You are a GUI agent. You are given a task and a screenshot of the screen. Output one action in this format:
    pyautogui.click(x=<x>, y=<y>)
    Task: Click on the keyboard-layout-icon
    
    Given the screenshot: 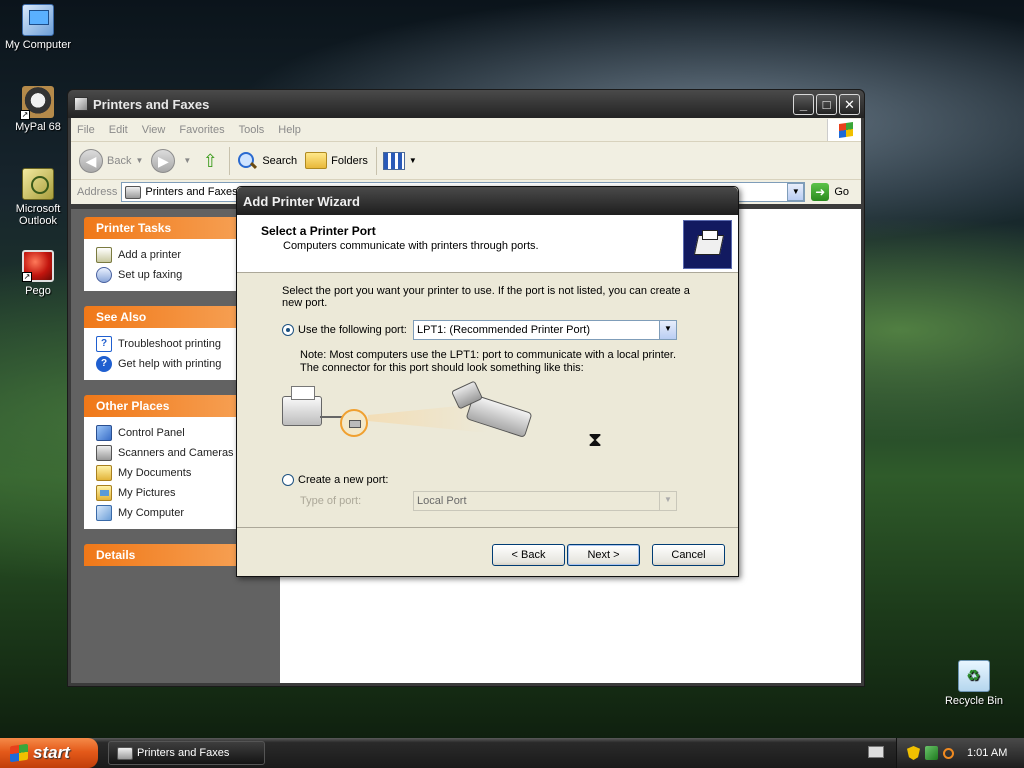 What is the action you would take?
    pyautogui.click(x=876, y=752)
    